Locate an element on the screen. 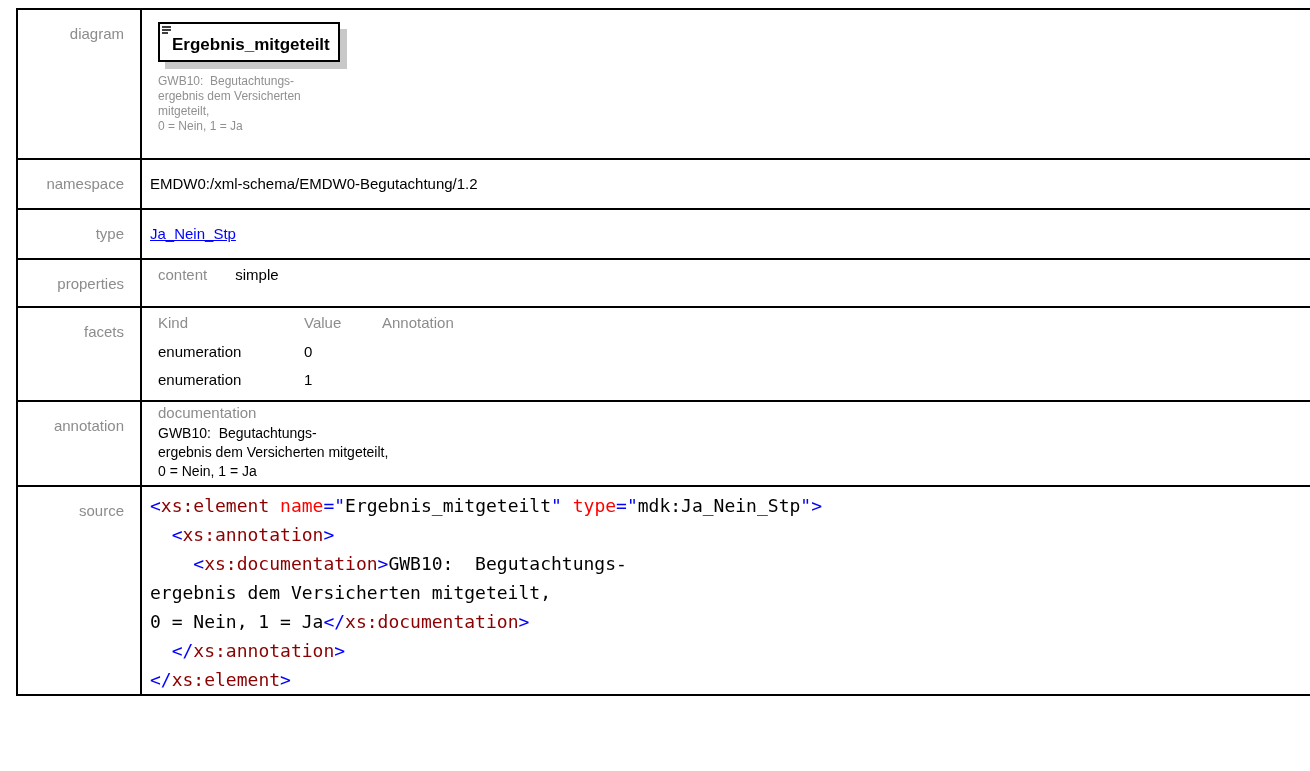  column-header: Kind is located at coordinates (174, 323).